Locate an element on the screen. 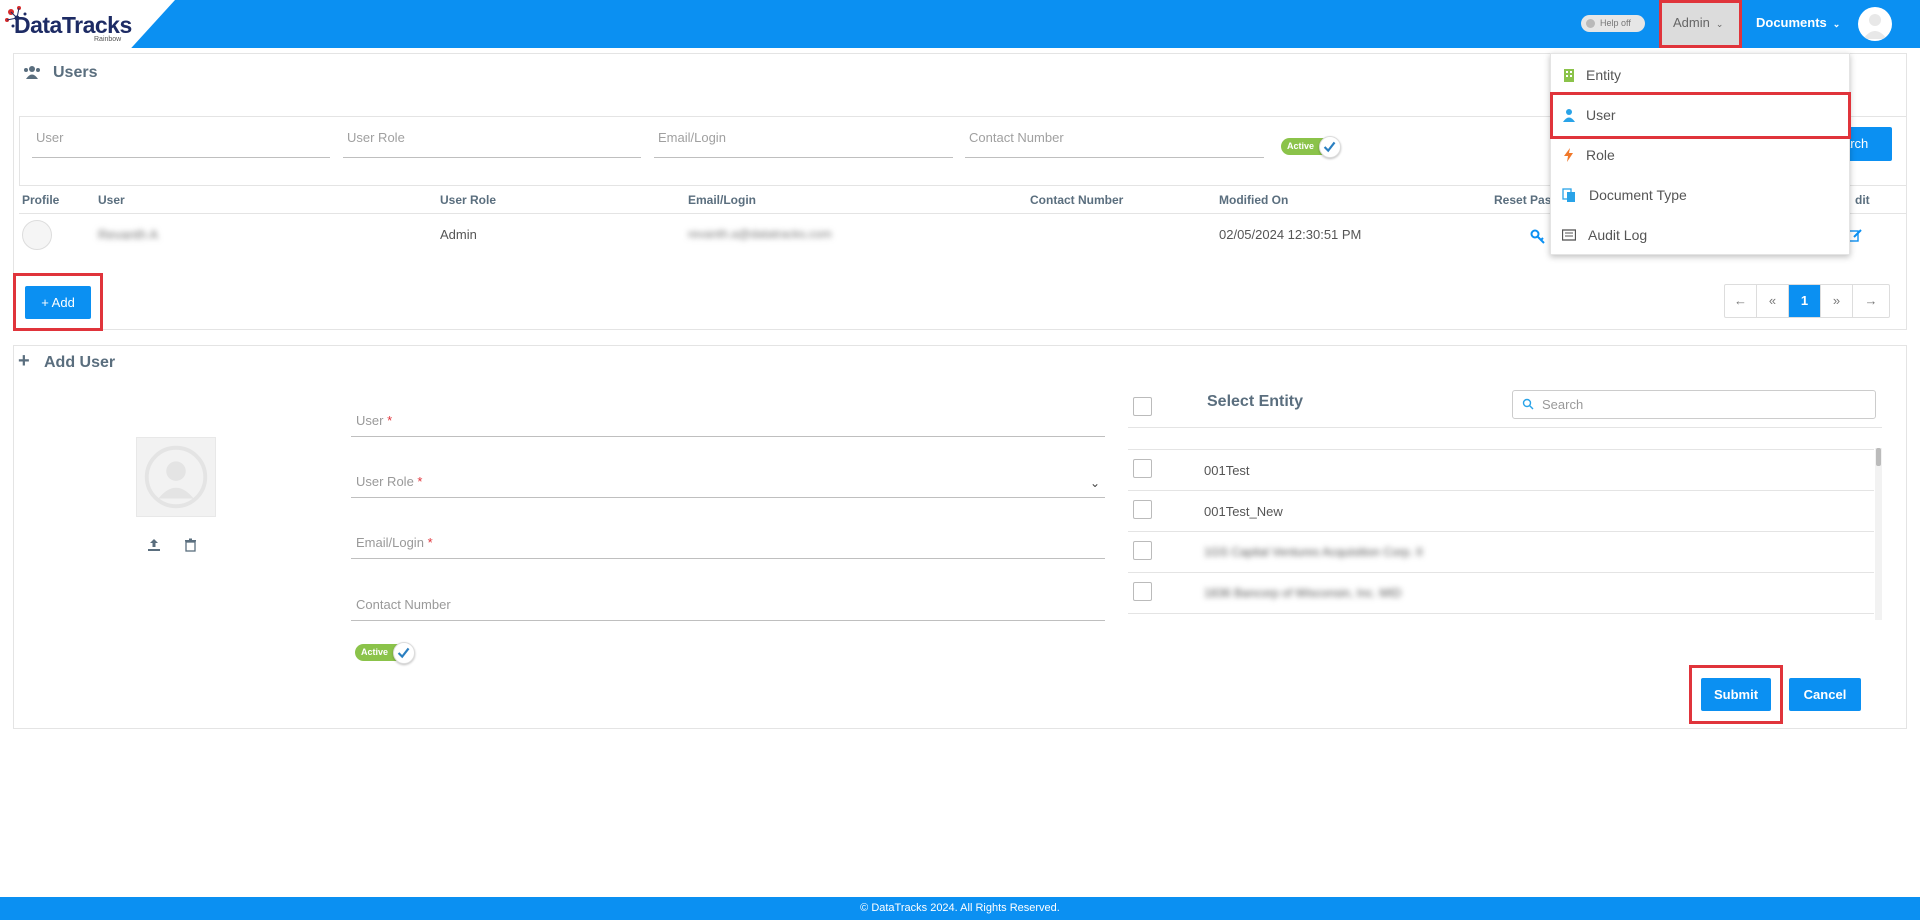 Image resolution: width=1920 pixels, height=920 pixels. documents-menu: Documents ⌄ is located at coordinates (1798, 24).